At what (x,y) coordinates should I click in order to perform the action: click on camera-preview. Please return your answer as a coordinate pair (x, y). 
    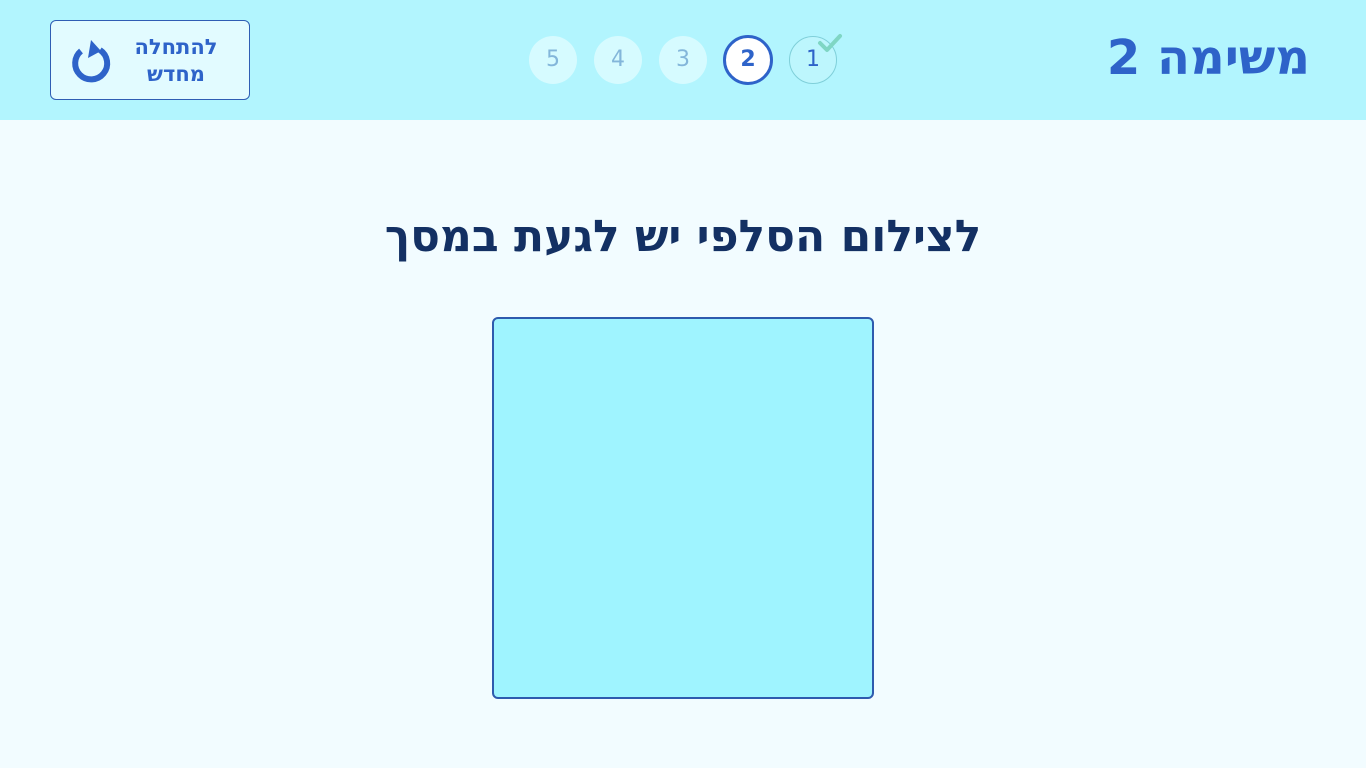
    Looking at the image, I should click on (683, 508).